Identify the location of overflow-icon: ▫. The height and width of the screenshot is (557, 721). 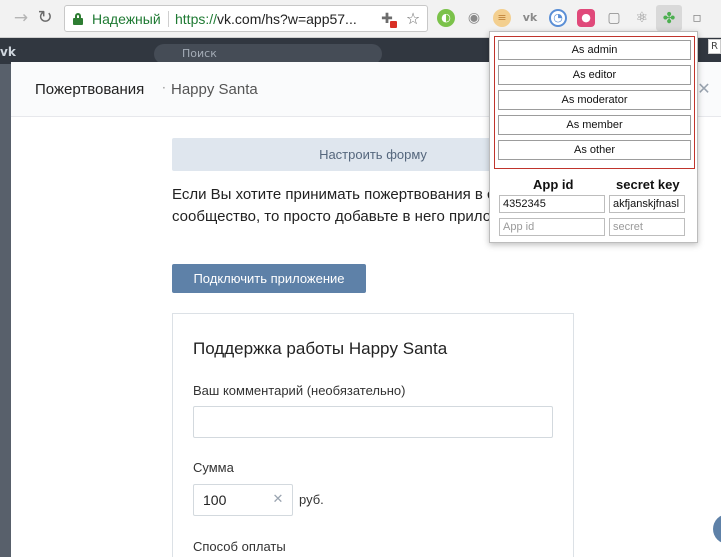
(697, 18).